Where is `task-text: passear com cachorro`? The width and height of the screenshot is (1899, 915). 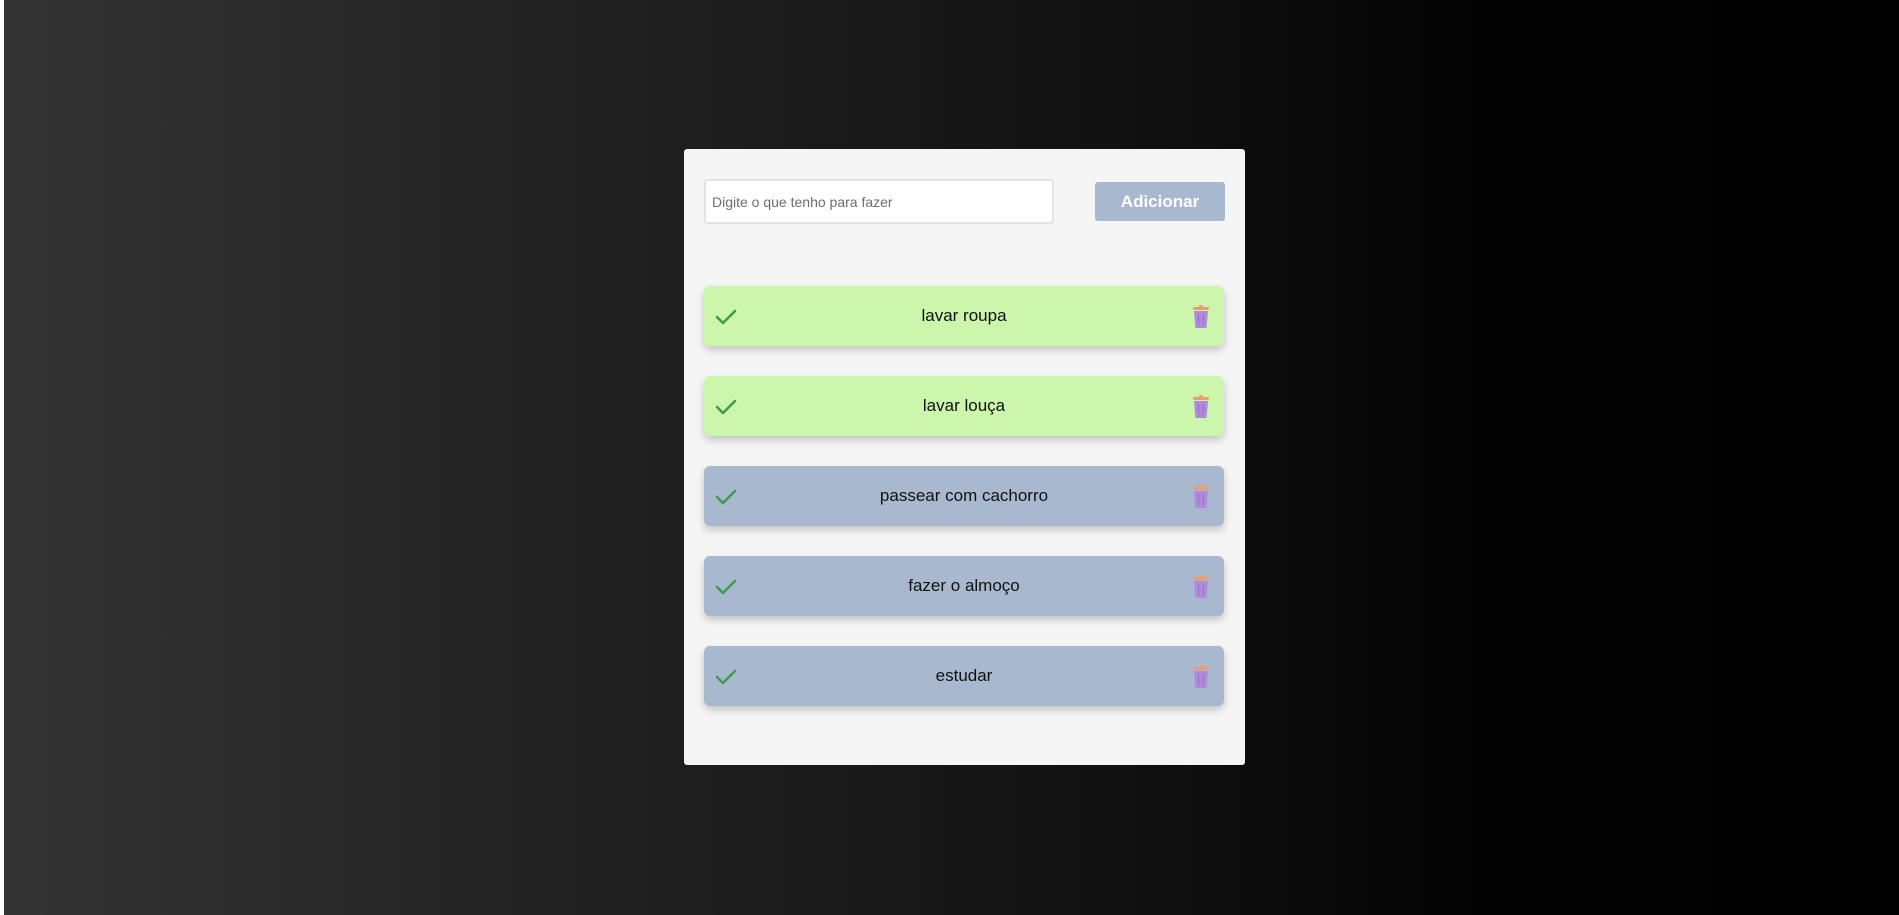 task-text: passear com cachorro is located at coordinates (964, 495).